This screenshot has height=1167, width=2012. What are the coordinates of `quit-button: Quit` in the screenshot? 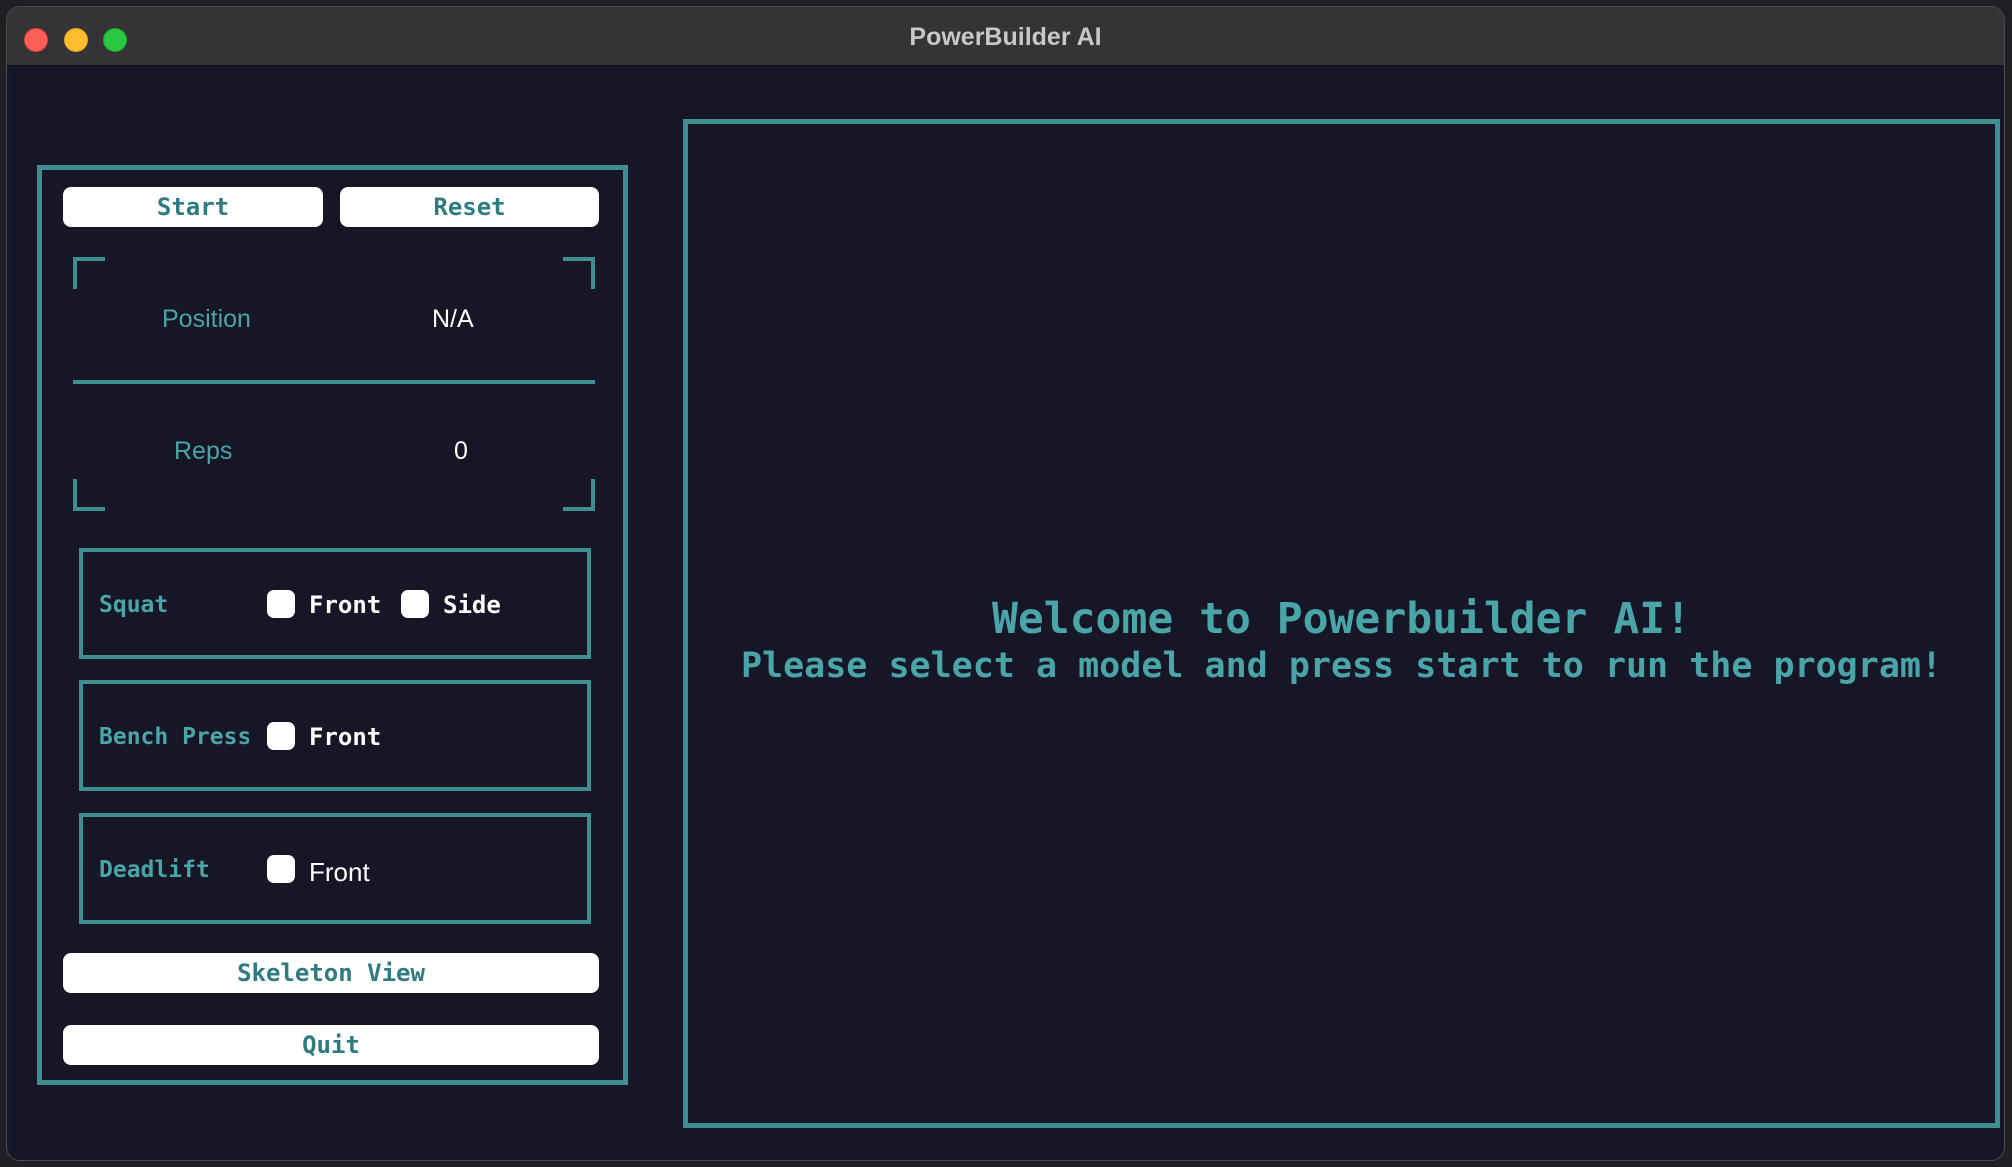 It's located at (331, 1045).